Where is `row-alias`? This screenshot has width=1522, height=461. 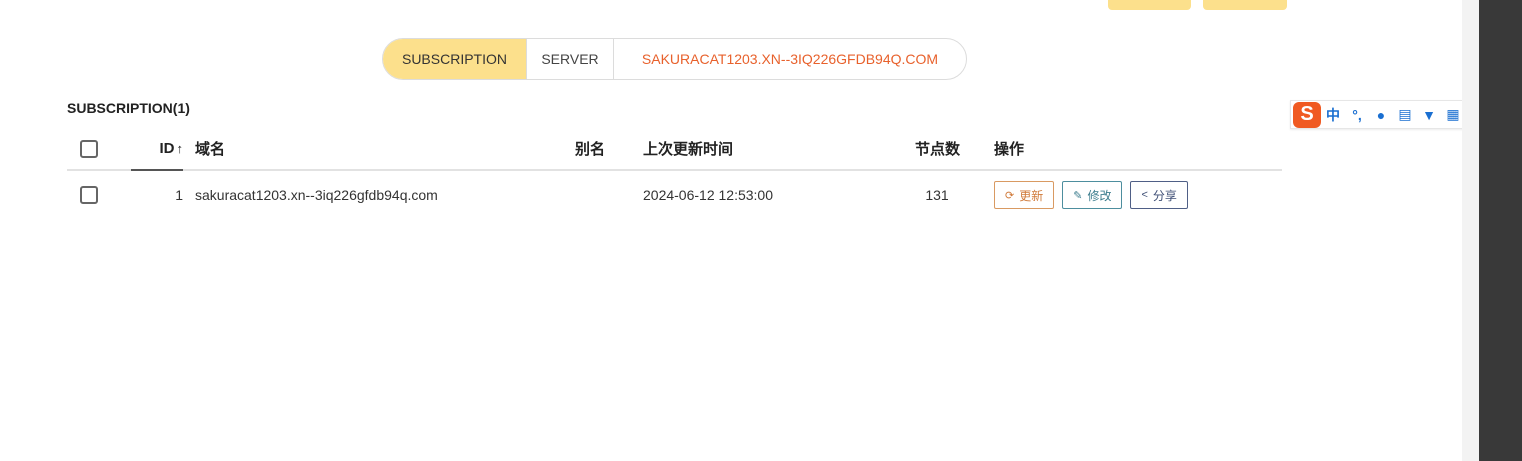 row-alias is located at coordinates (571, 195).